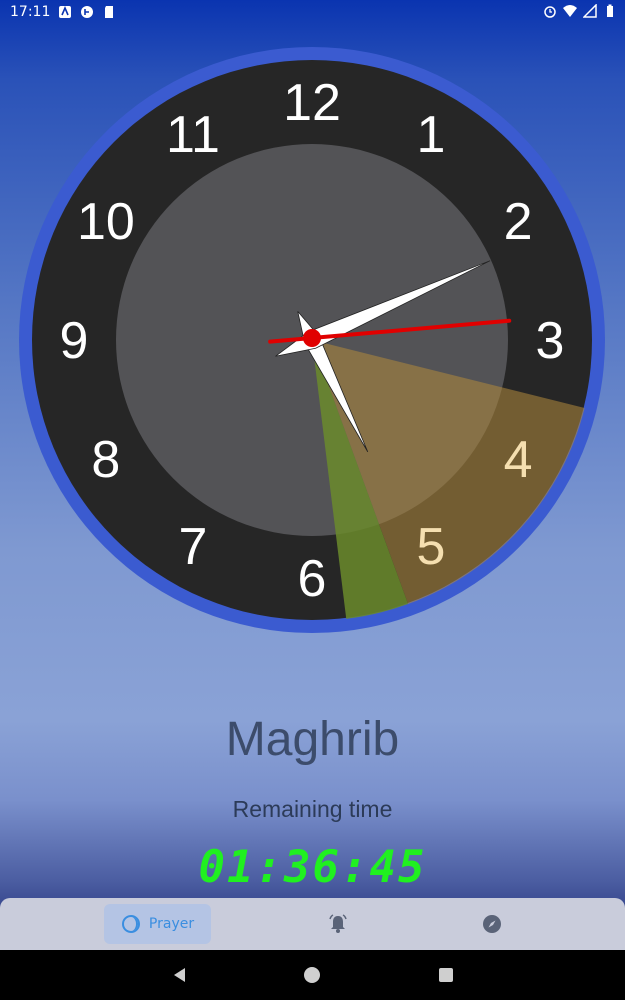 The width and height of the screenshot is (625, 1000). I want to click on system-navigation-bar, so click(312, 975).